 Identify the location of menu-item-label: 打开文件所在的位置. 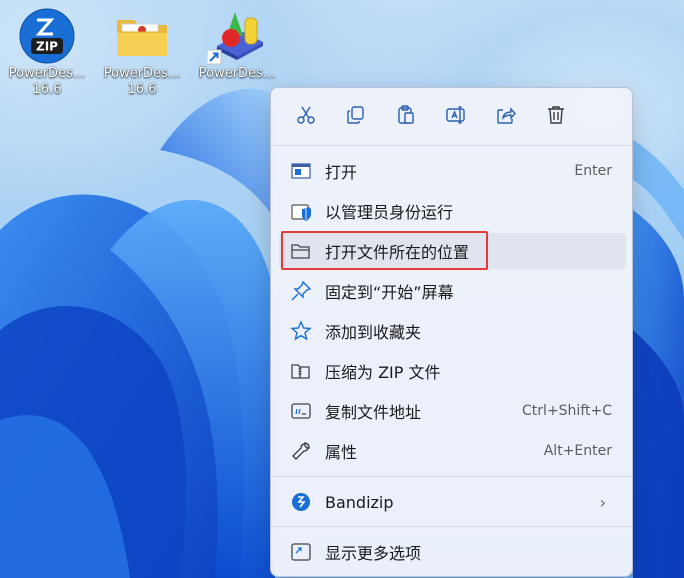
(397, 252).